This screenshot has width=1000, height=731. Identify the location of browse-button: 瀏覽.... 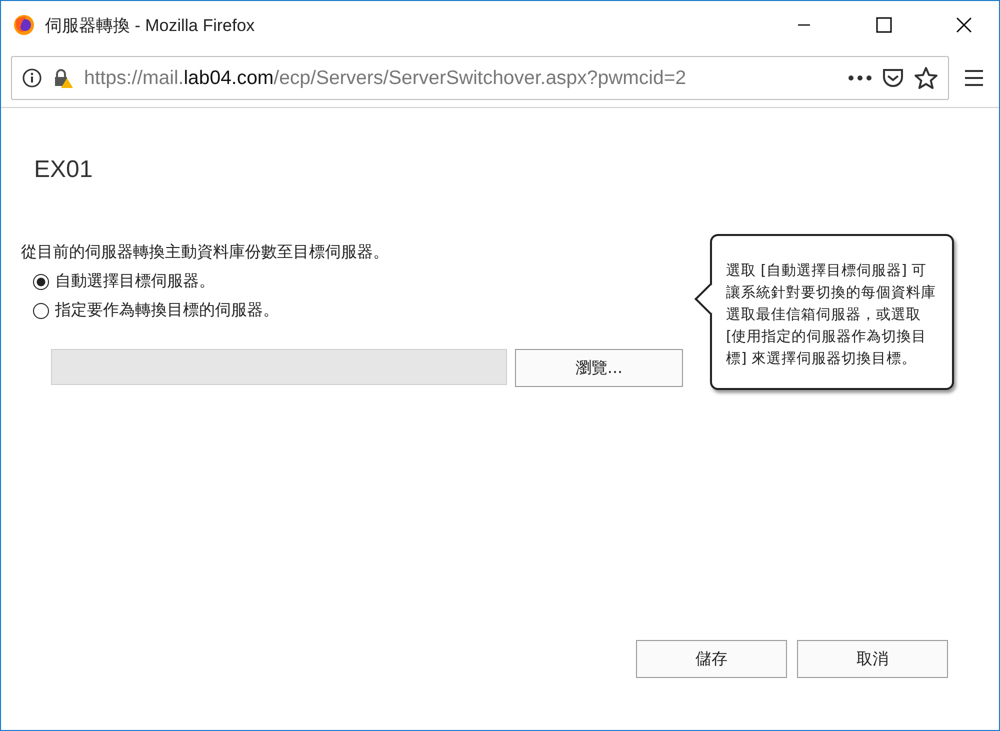
(599, 368).